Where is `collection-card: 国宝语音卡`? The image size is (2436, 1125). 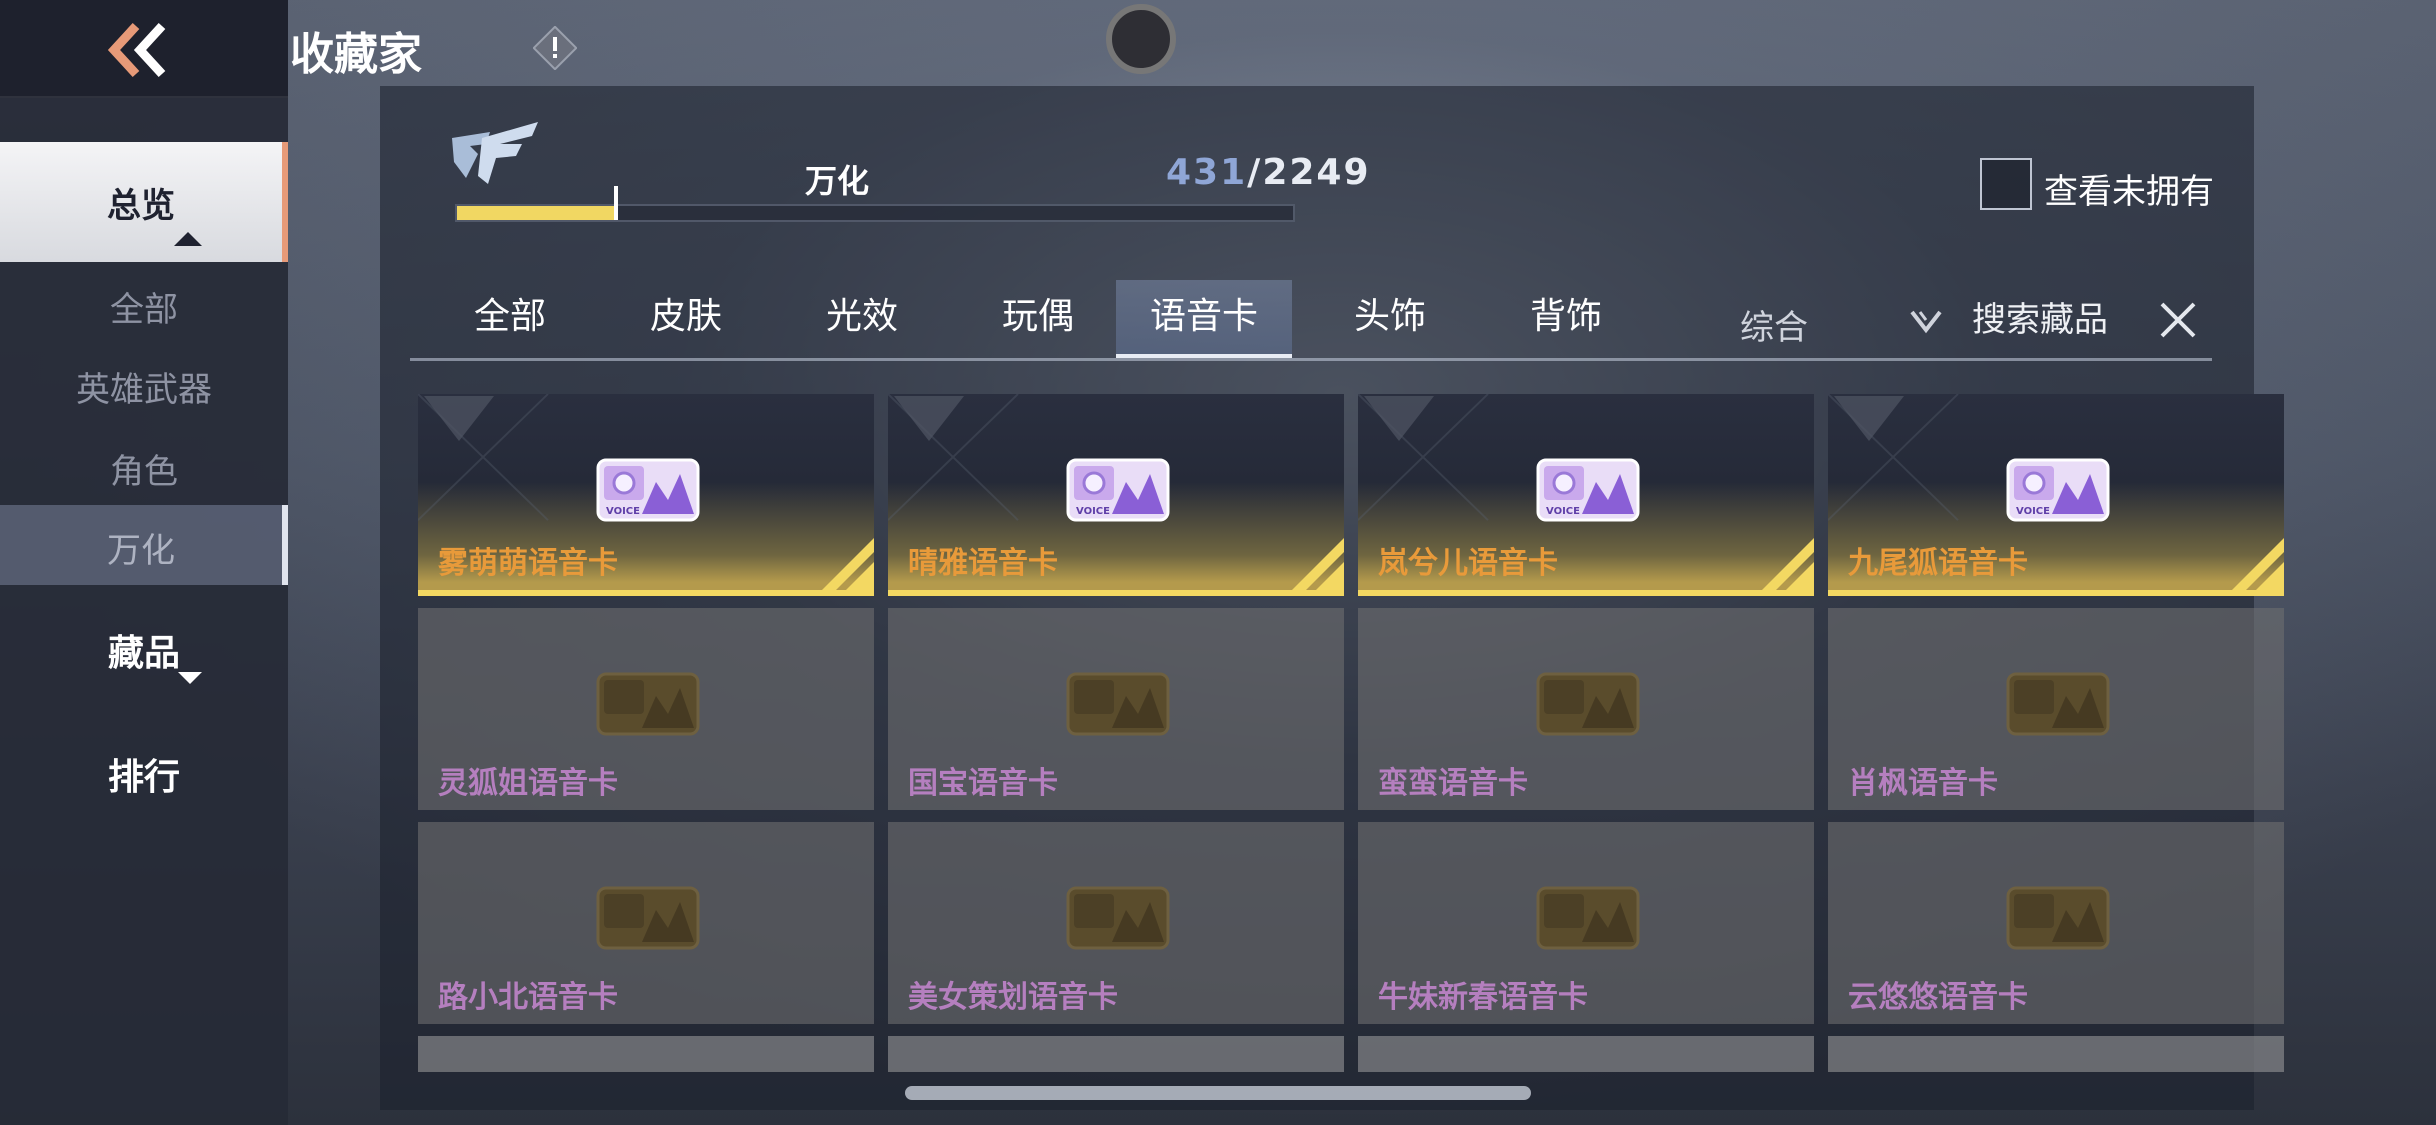
collection-card: 国宝语音卡 is located at coordinates (1116, 709).